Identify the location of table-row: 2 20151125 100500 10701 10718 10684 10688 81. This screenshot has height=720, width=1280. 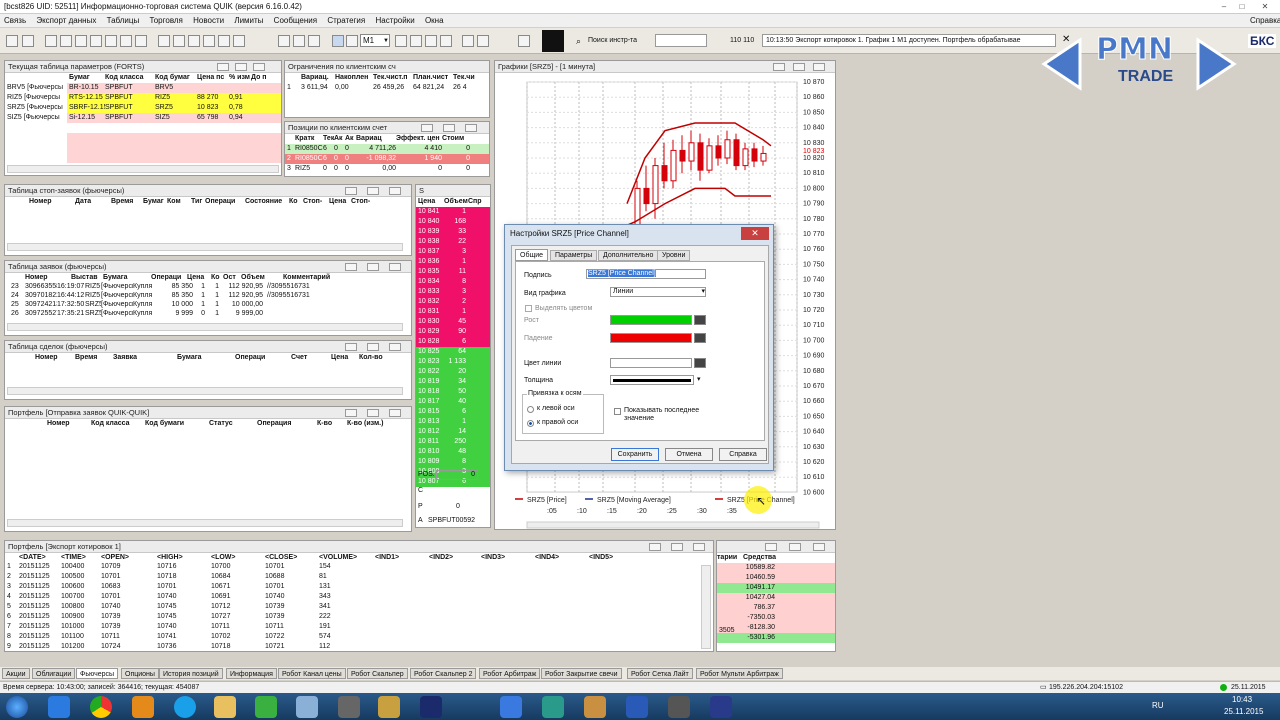
(359, 577).